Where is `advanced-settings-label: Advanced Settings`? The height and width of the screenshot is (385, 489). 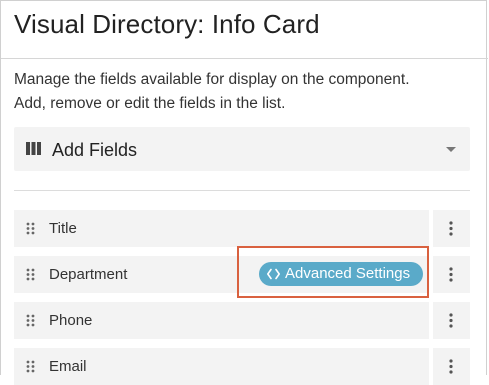
advanced-settings-label: Advanced Settings is located at coordinates (348, 273).